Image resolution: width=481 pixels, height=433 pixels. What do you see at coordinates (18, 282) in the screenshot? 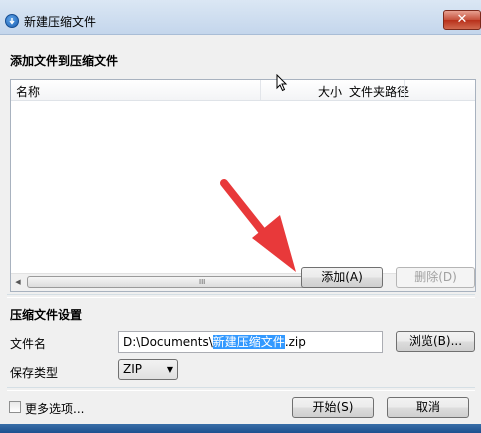
I see `scroll-left-icon: ◀` at bounding box center [18, 282].